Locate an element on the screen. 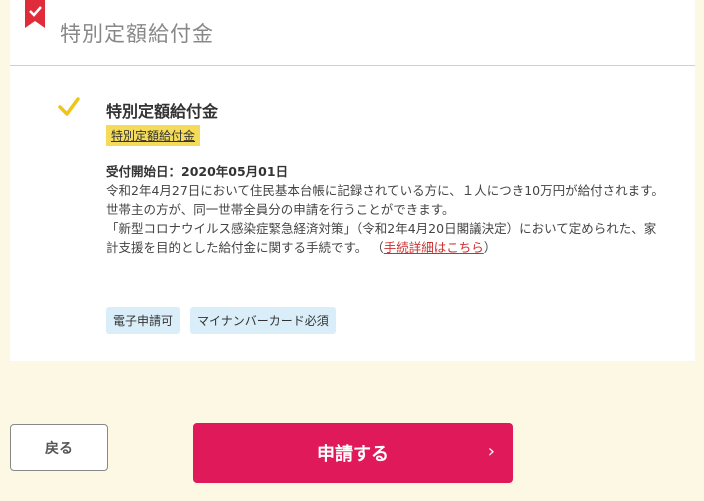  apply-button-label: 申請する is located at coordinates (353, 454).